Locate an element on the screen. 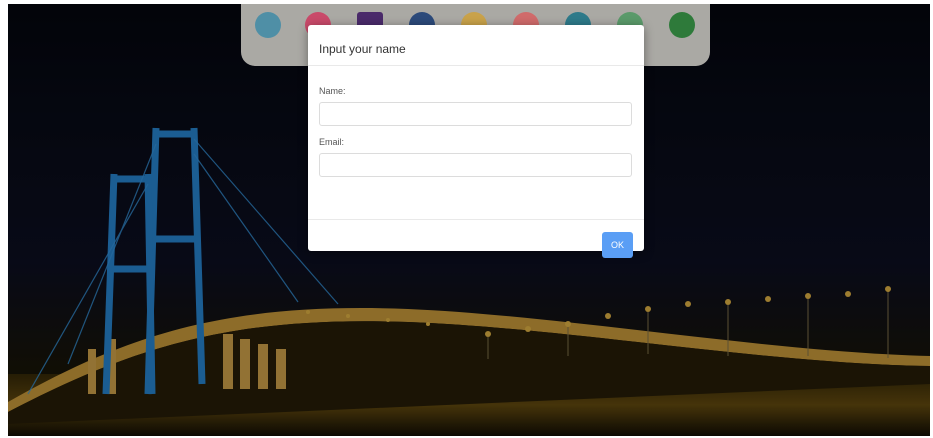 Image resolution: width=933 pixels, height=438 pixels. dialog-footer: OK is located at coordinates (476, 245).